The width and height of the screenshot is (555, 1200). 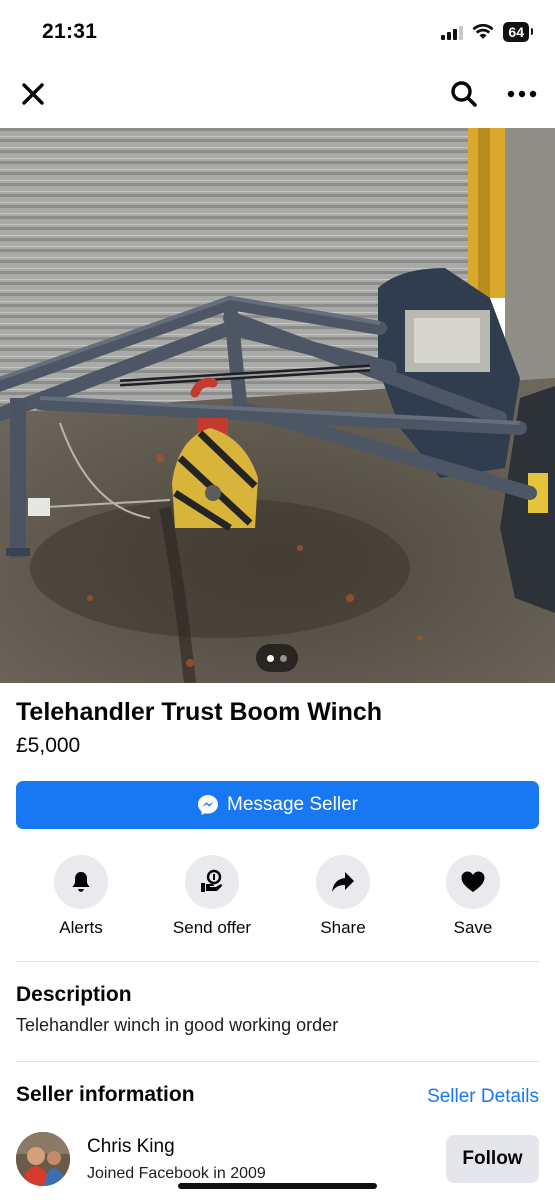 What do you see at coordinates (270, 658) in the screenshot?
I see `pager-dot-active` at bounding box center [270, 658].